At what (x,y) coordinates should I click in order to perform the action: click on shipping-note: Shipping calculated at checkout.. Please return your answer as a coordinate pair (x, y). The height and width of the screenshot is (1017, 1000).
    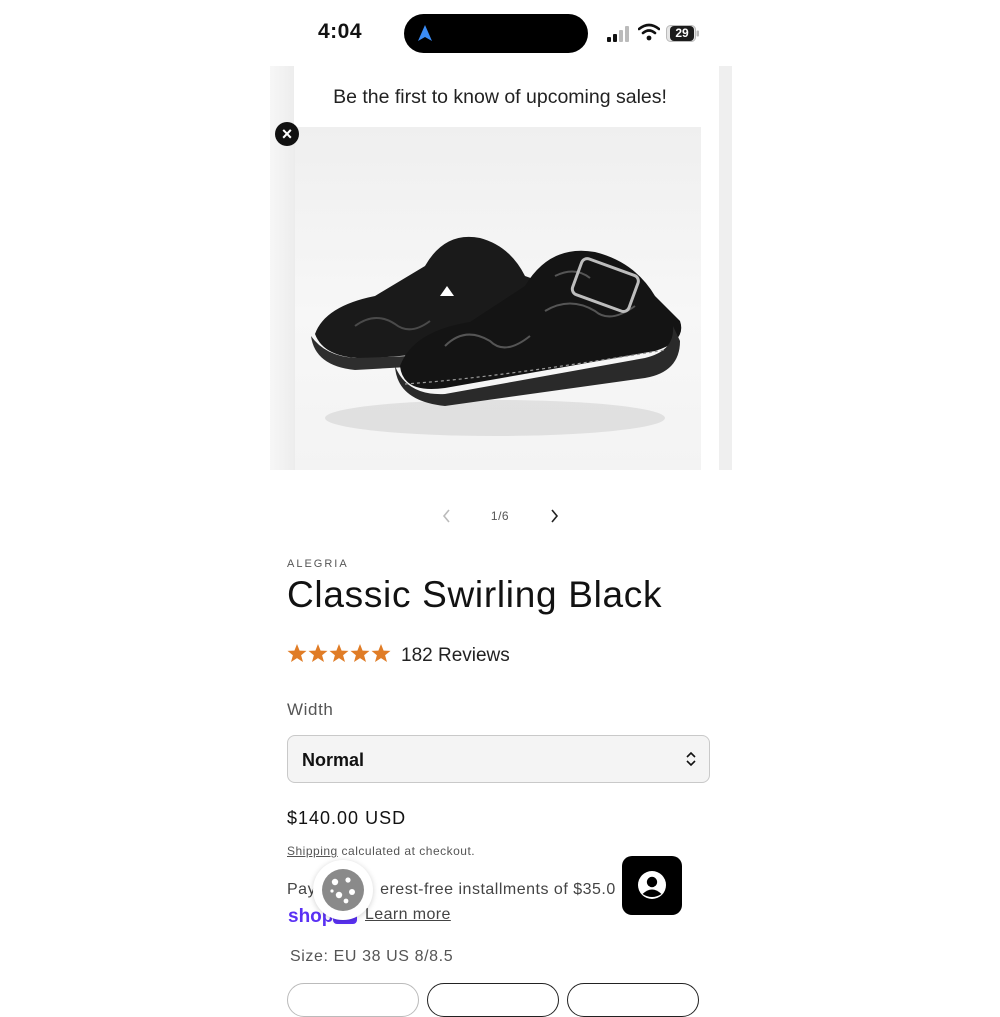
    Looking at the image, I should click on (381, 851).